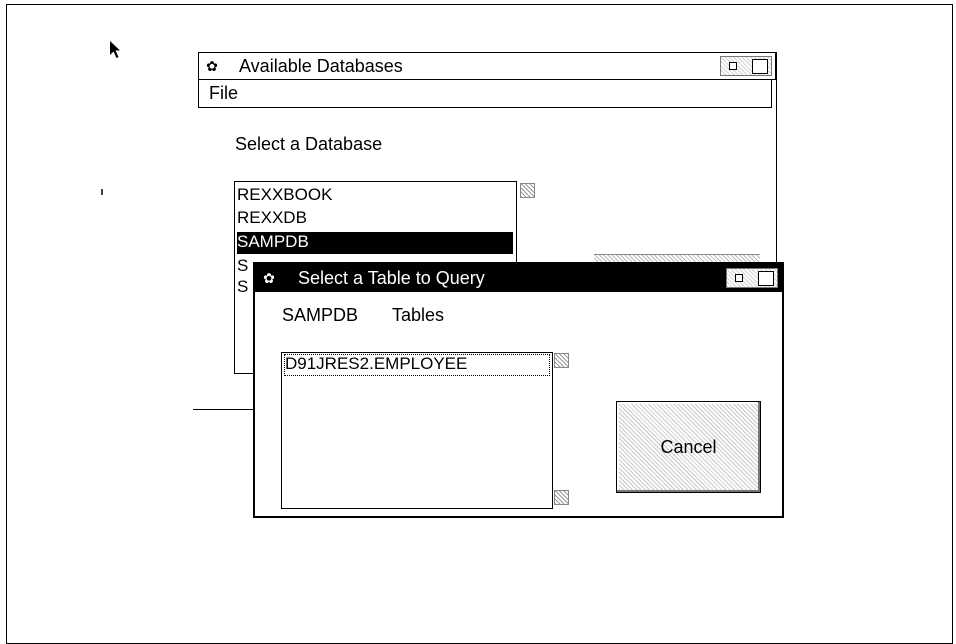 The image size is (956, 644). What do you see at coordinates (321, 66) in the screenshot?
I see `window-title: Available Databases` at bounding box center [321, 66].